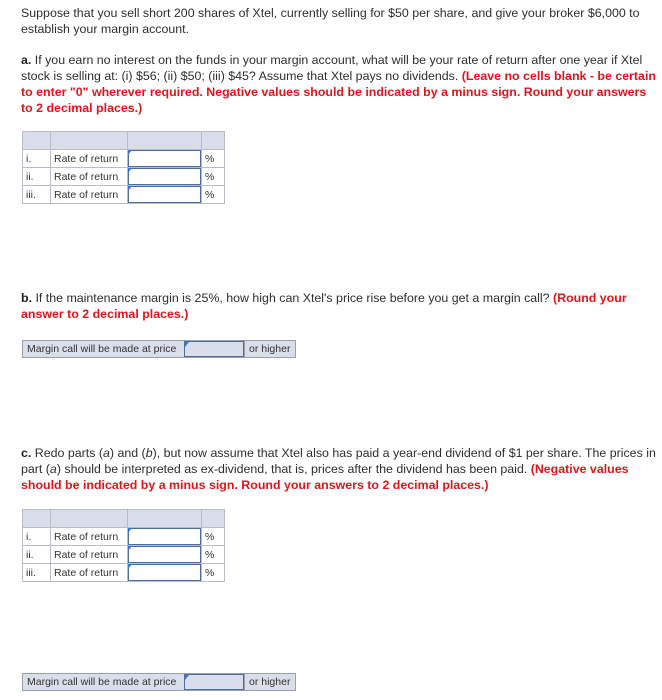 This screenshot has width=662, height=700. What do you see at coordinates (26, 453) in the screenshot?
I see `part-c-lead: c.` at bounding box center [26, 453].